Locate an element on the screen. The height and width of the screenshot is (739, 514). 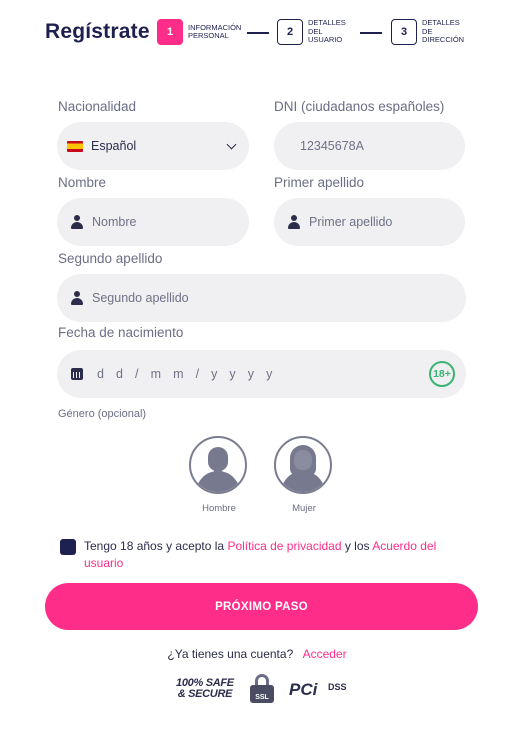
last-name-1-input: Primer apellido is located at coordinates (369, 222).